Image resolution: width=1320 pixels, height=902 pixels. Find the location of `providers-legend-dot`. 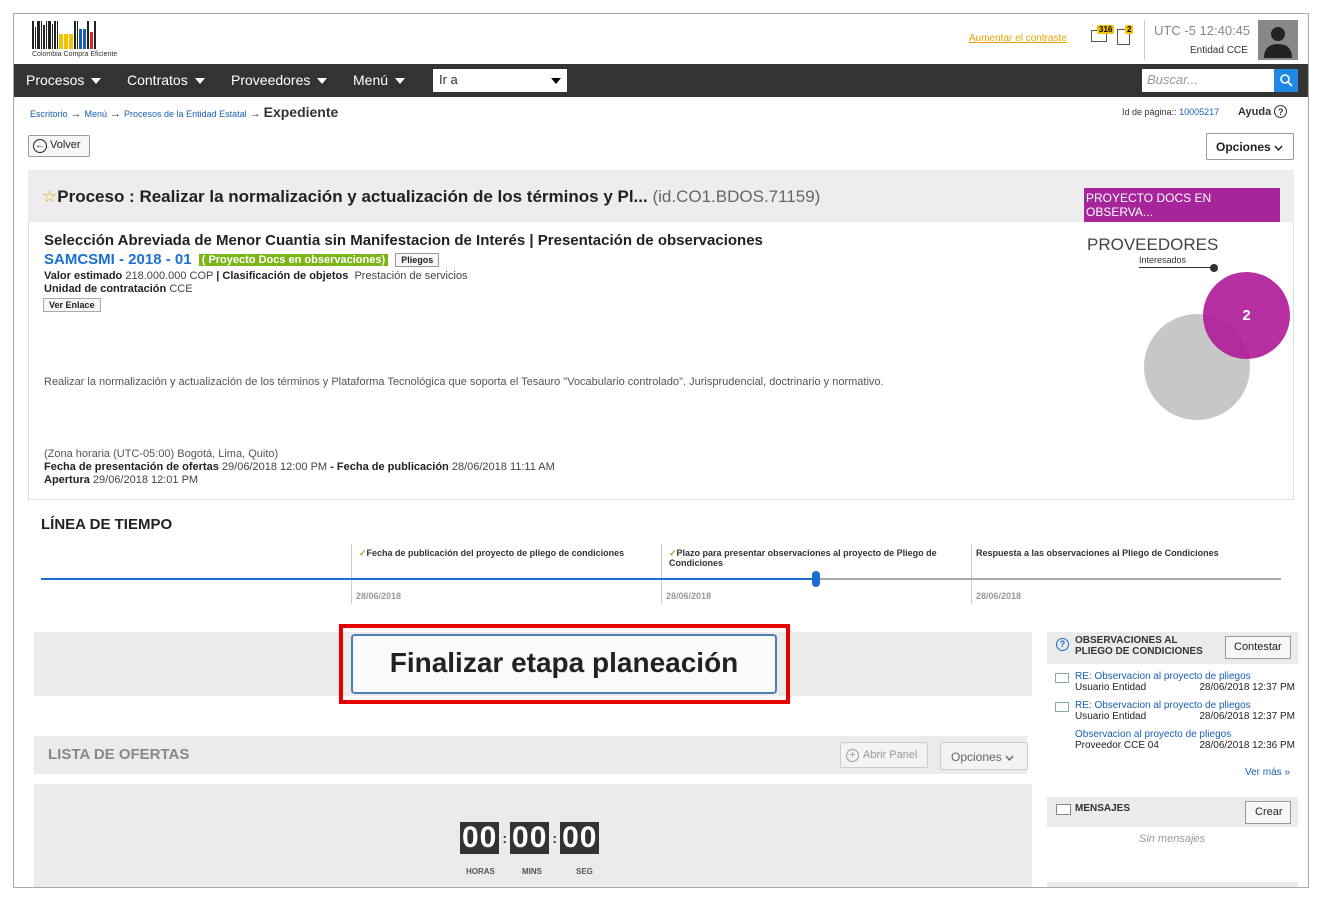

providers-legend-dot is located at coordinates (1214, 268).